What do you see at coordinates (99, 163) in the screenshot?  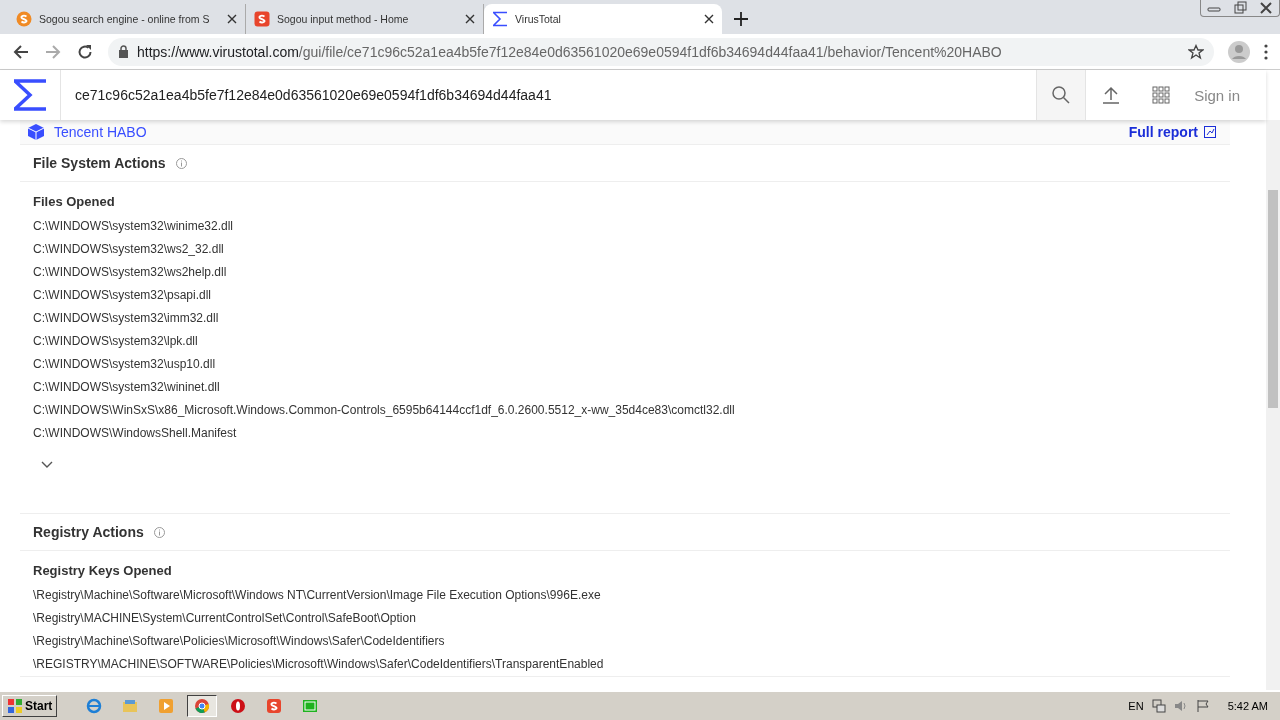 I see `section-title: File System Actions` at bounding box center [99, 163].